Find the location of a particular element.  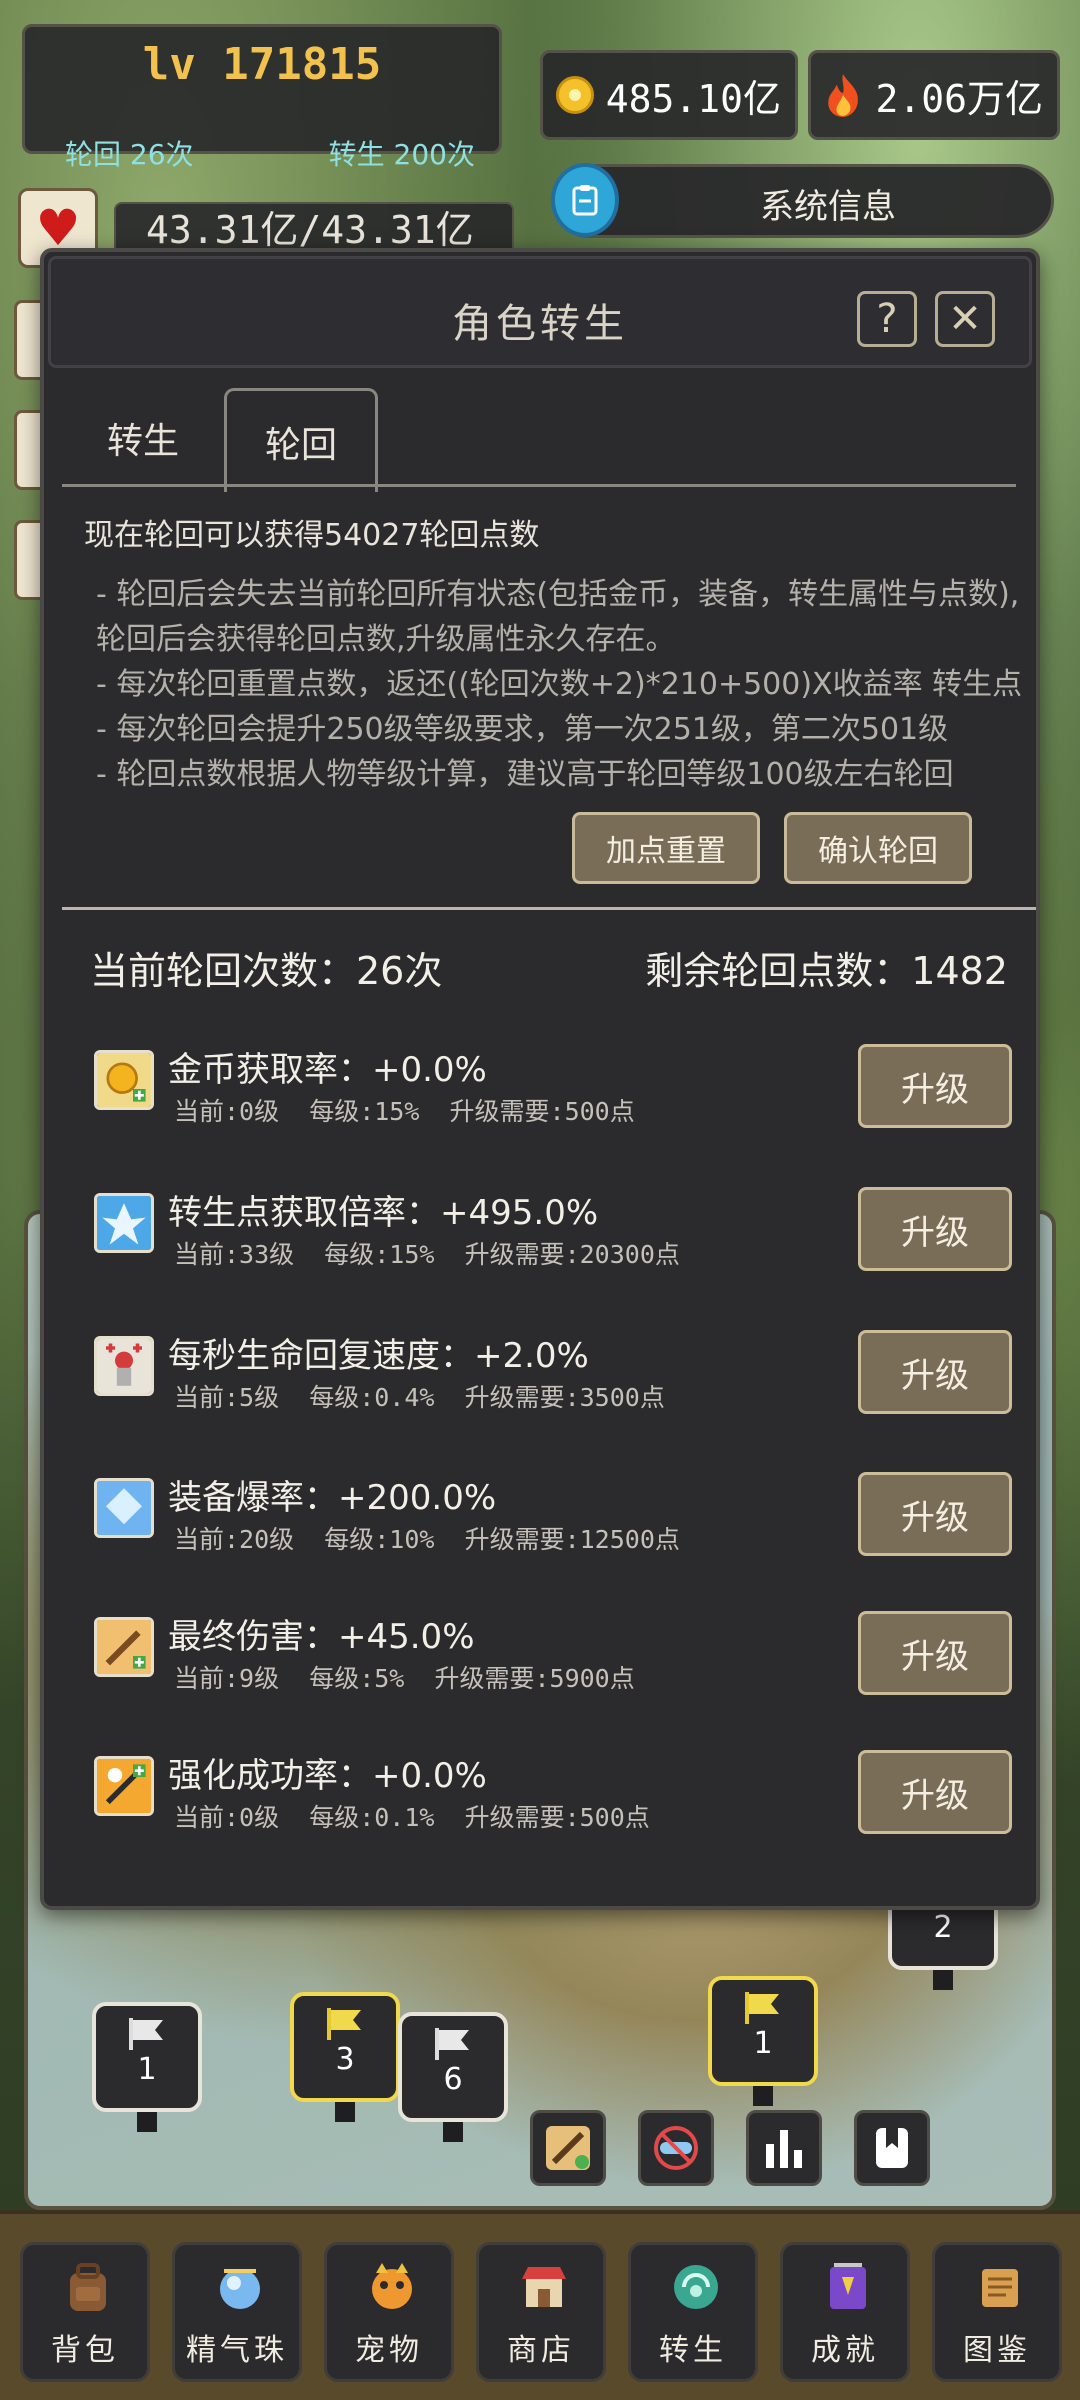

close-icon: ✕ is located at coordinates (965, 319).